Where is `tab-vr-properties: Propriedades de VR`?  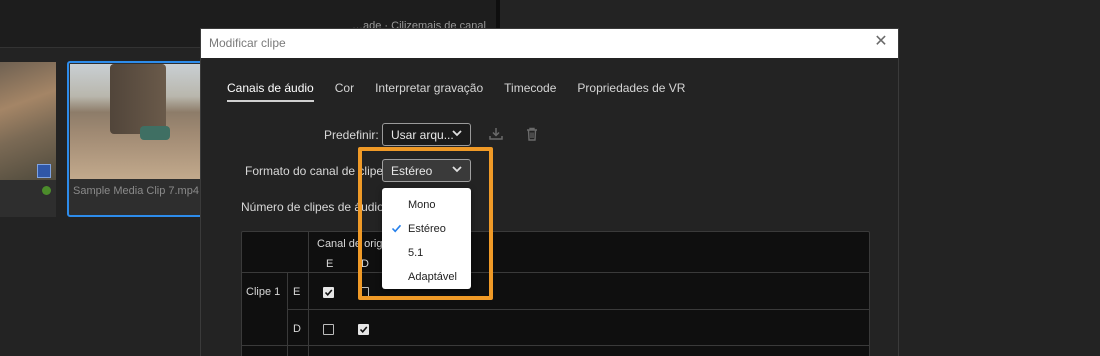 tab-vr-properties: Propriedades de VR is located at coordinates (631, 91).